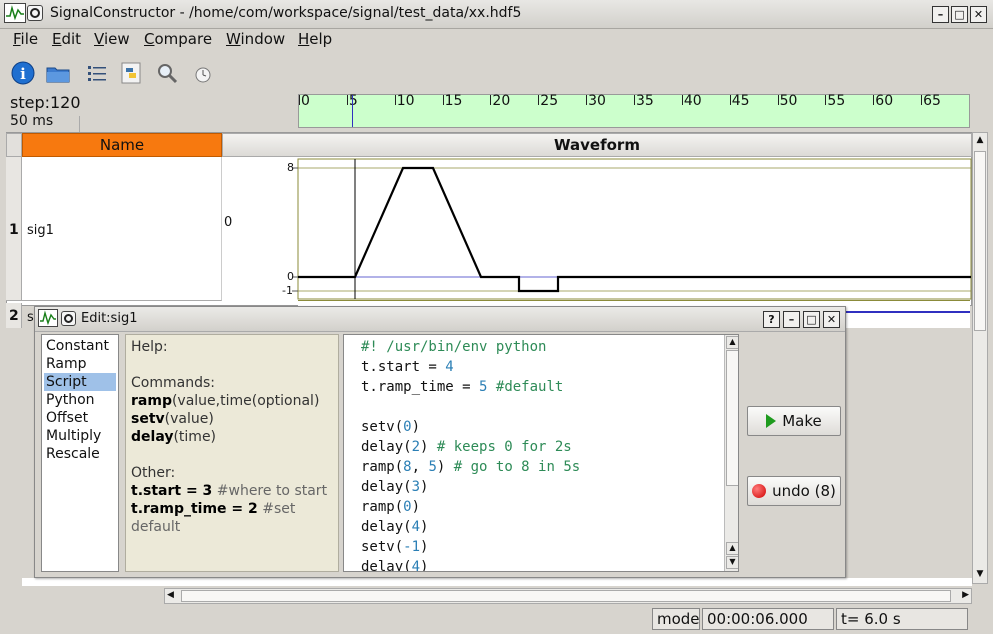  I want to click on other-heading: Other:, so click(153, 473).